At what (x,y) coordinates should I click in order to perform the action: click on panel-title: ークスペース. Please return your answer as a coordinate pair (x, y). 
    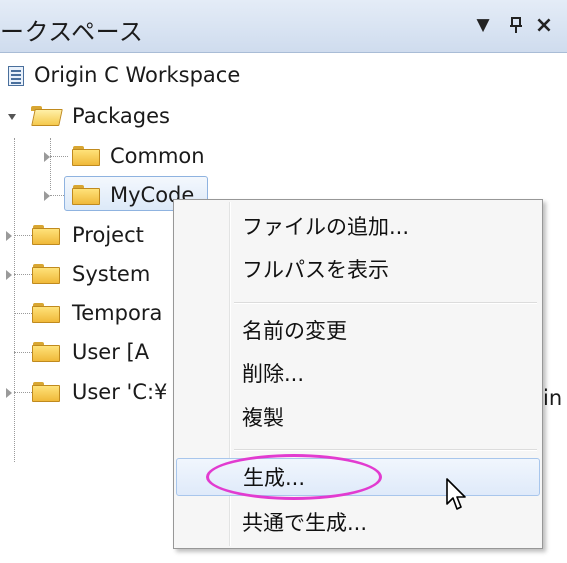
    Looking at the image, I should click on (72, 32).